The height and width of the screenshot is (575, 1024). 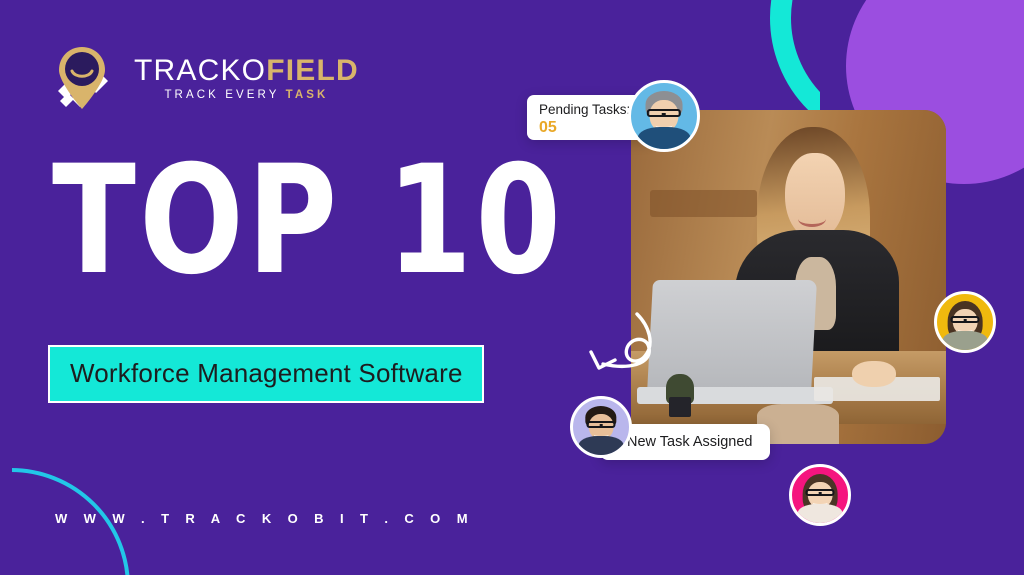 What do you see at coordinates (200, 71) in the screenshot?
I see `brand-name-part1: TRACKO` at bounding box center [200, 71].